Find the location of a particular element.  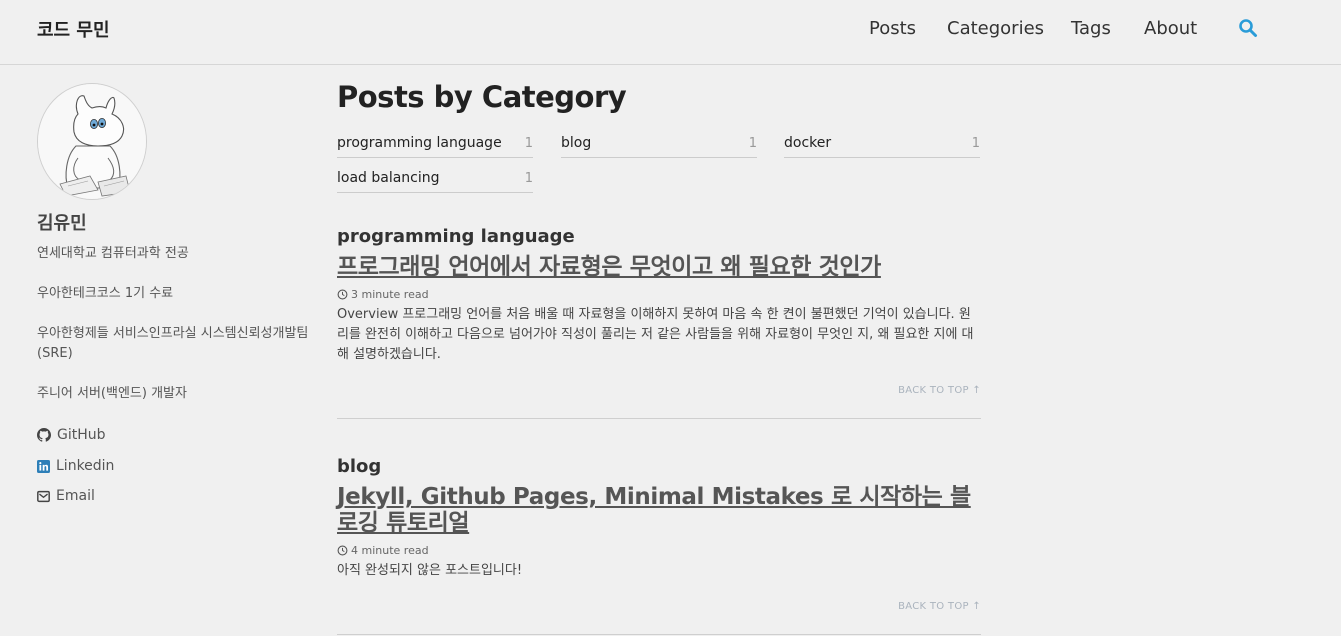

linkedin-link: Linkedin is located at coordinates (75, 466).